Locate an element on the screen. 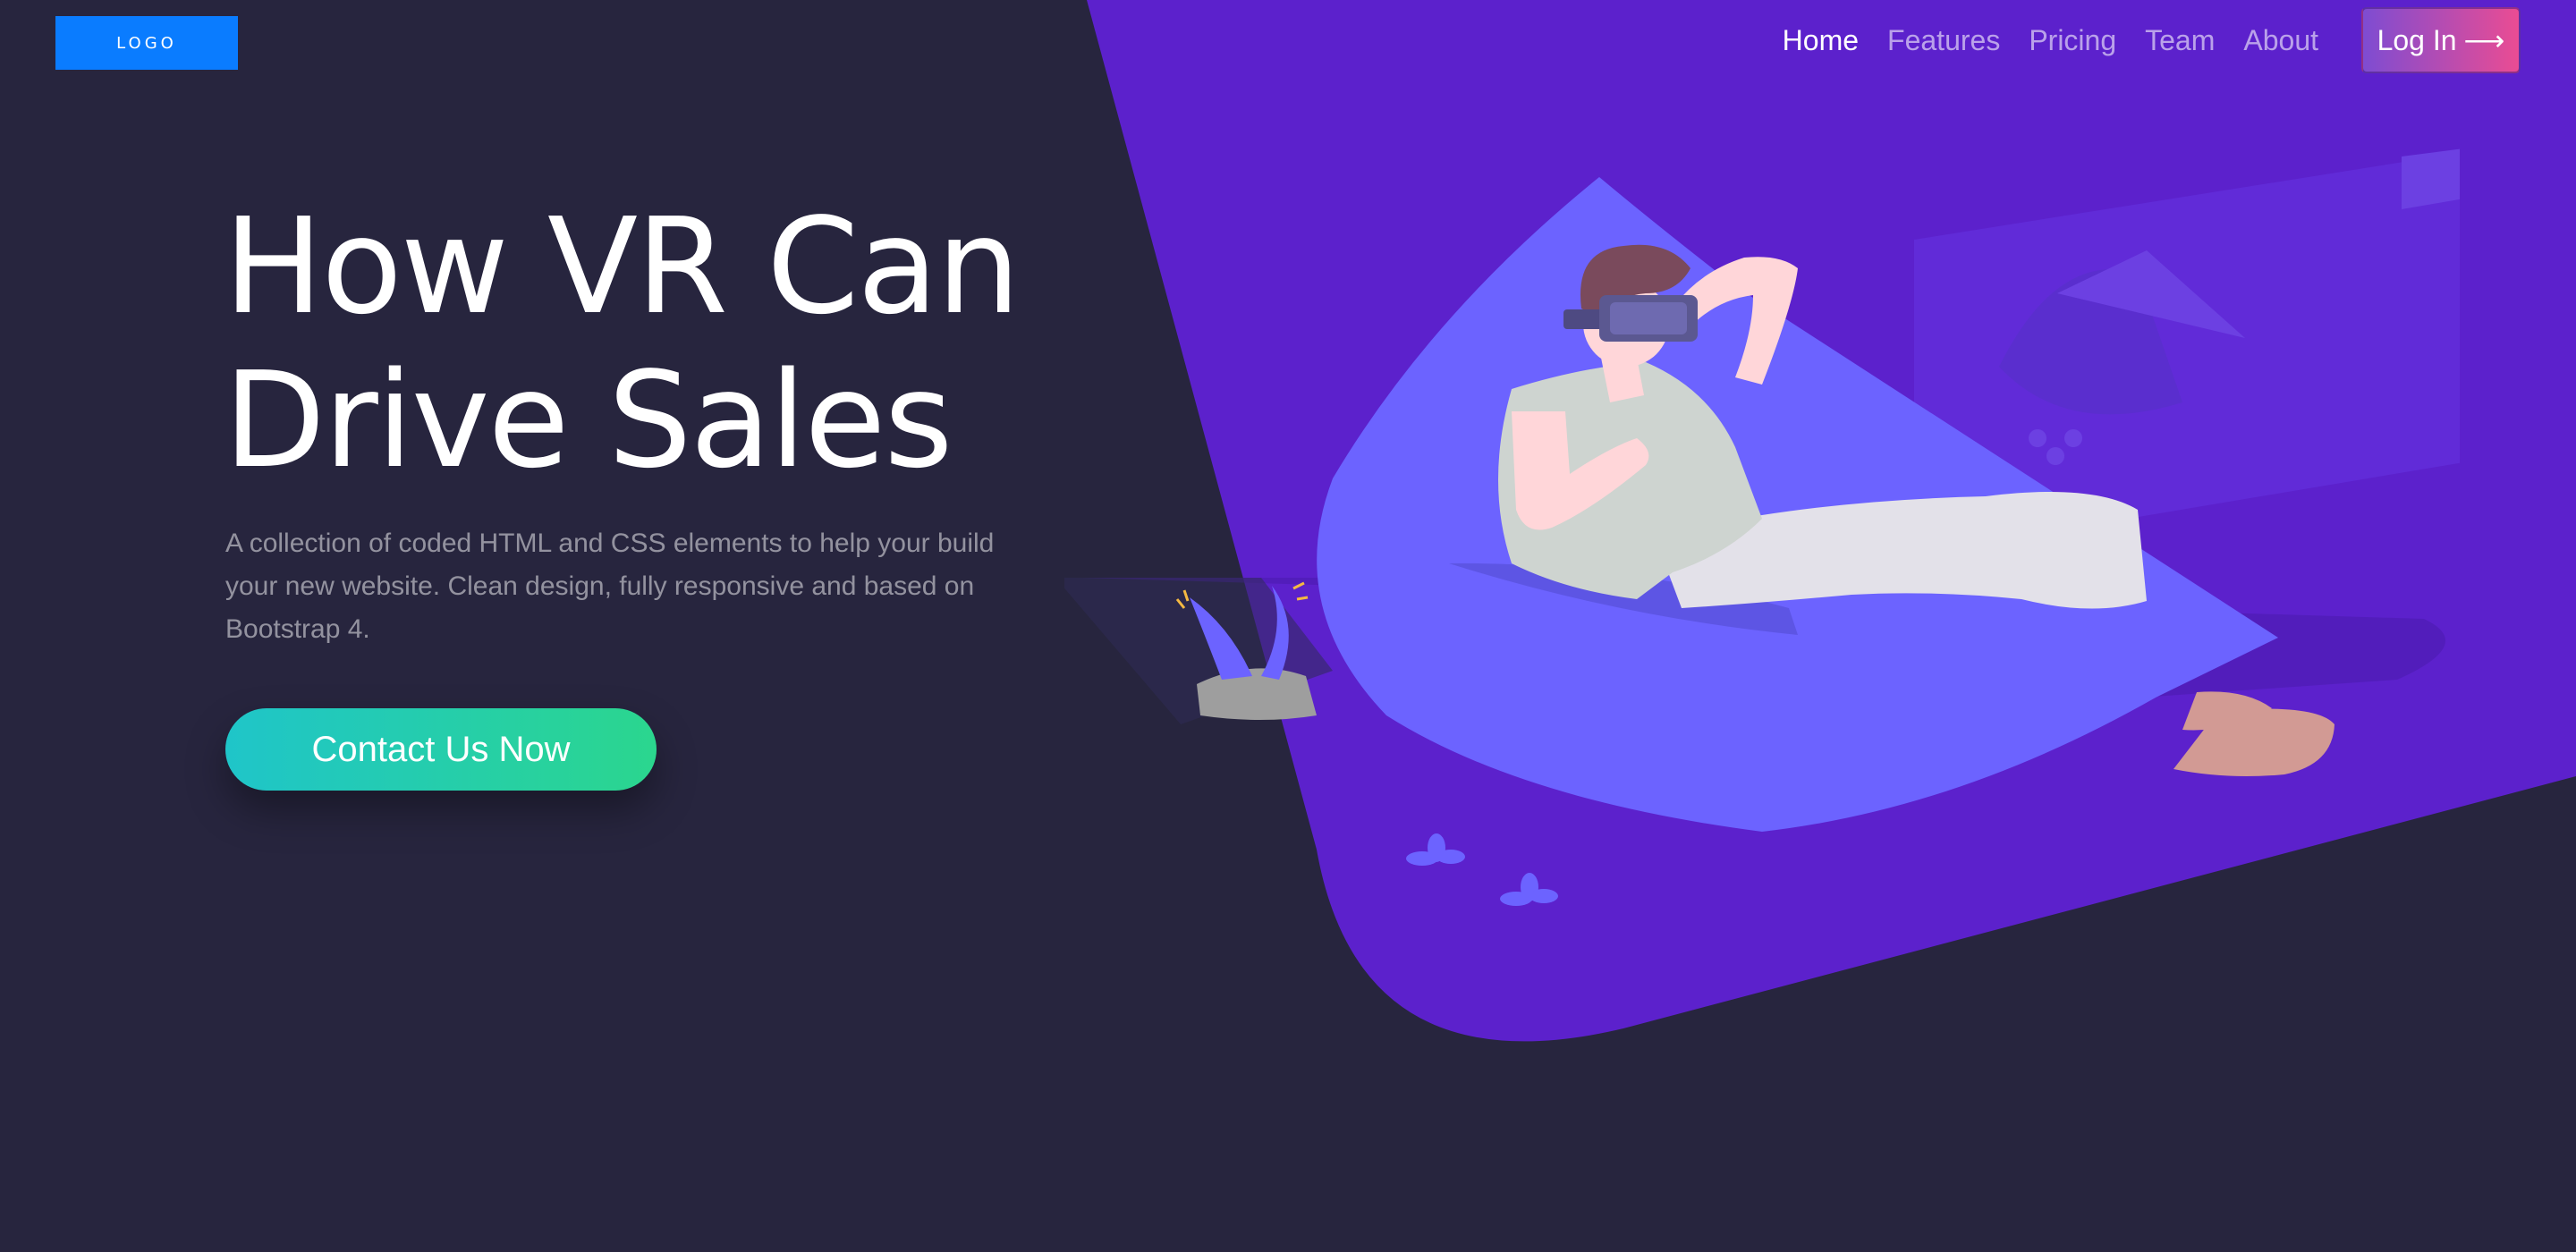  logo: LOGO is located at coordinates (146, 43).